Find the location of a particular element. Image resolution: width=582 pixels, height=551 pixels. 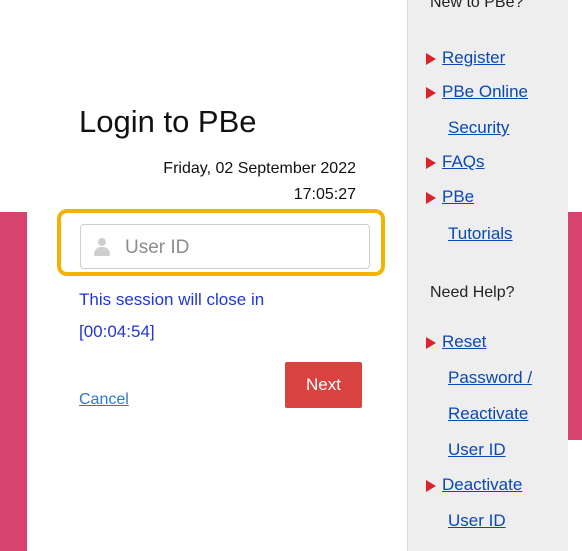

sidebar-item-tutorials-cont: Tutorials is located at coordinates (480, 234).